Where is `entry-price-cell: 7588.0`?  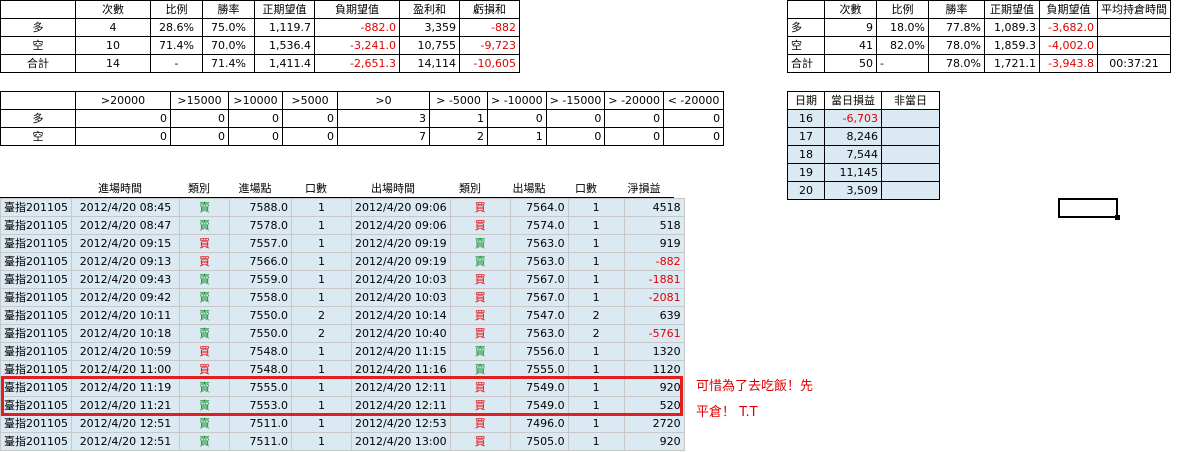 entry-price-cell: 7588.0 is located at coordinates (260, 207).